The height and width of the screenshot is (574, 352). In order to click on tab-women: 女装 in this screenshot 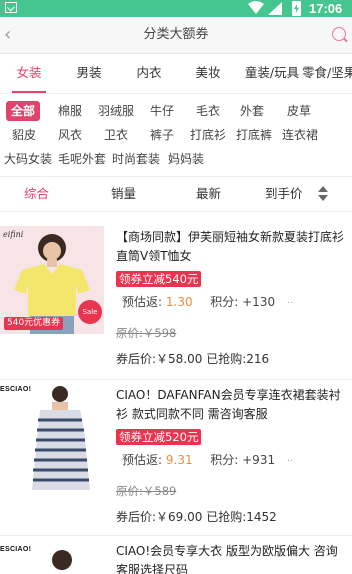, I will do `click(29, 73)`.